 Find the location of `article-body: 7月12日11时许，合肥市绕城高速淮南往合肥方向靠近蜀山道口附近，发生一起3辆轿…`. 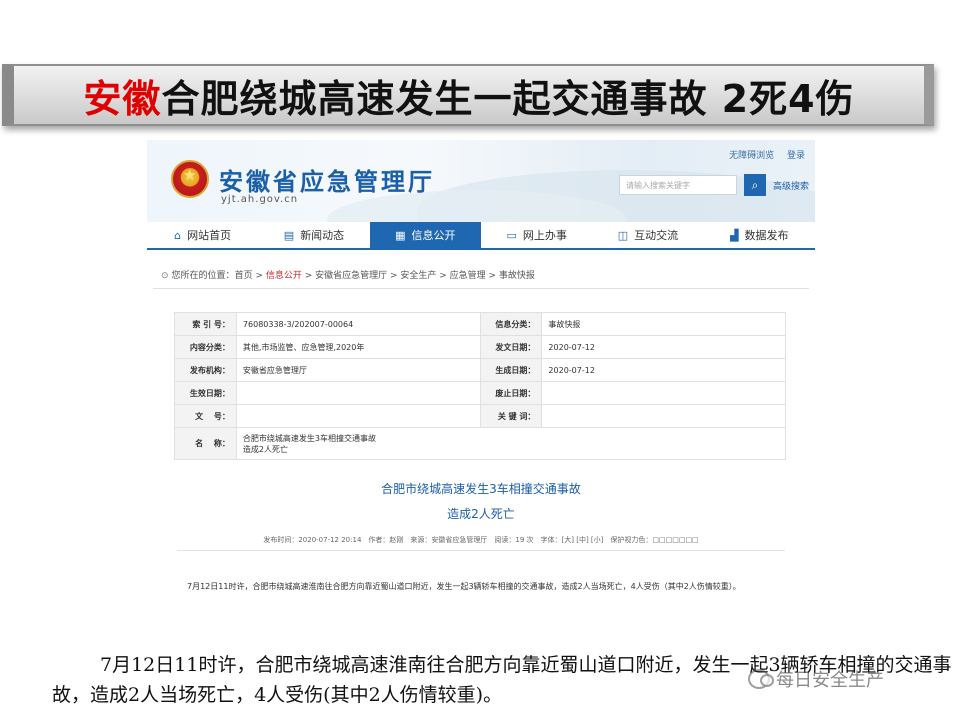

article-body: 7月12日11时许，合肥市绕城高速淮南往合肥方向靠近蜀山道口附近，发生一起3辆轿… is located at coordinates (464, 586).